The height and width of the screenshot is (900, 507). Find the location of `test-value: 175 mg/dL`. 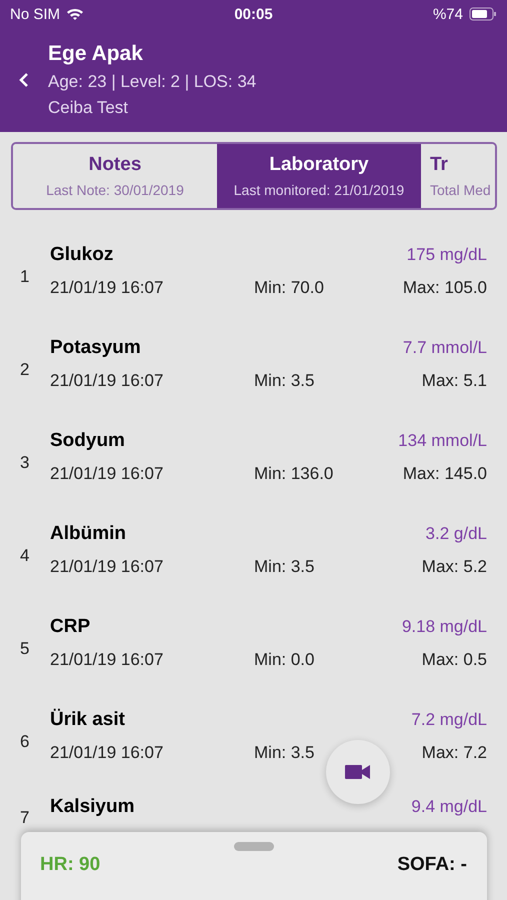

test-value: 175 mg/dL is located at coordinates (446, 254).